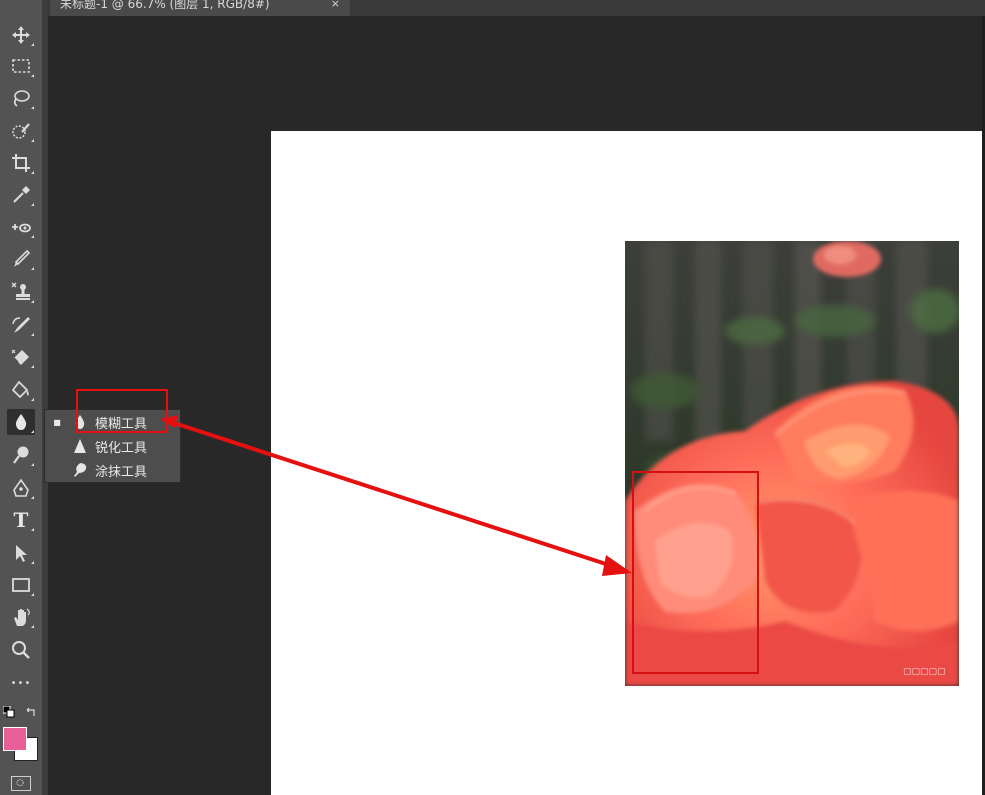 The image size is (985, 795). I want to click on hand-tool, so click(21, 617).